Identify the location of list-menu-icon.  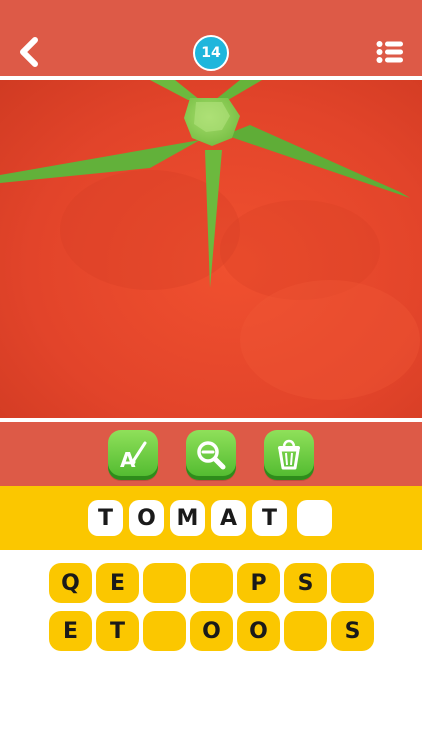
(389, 52).